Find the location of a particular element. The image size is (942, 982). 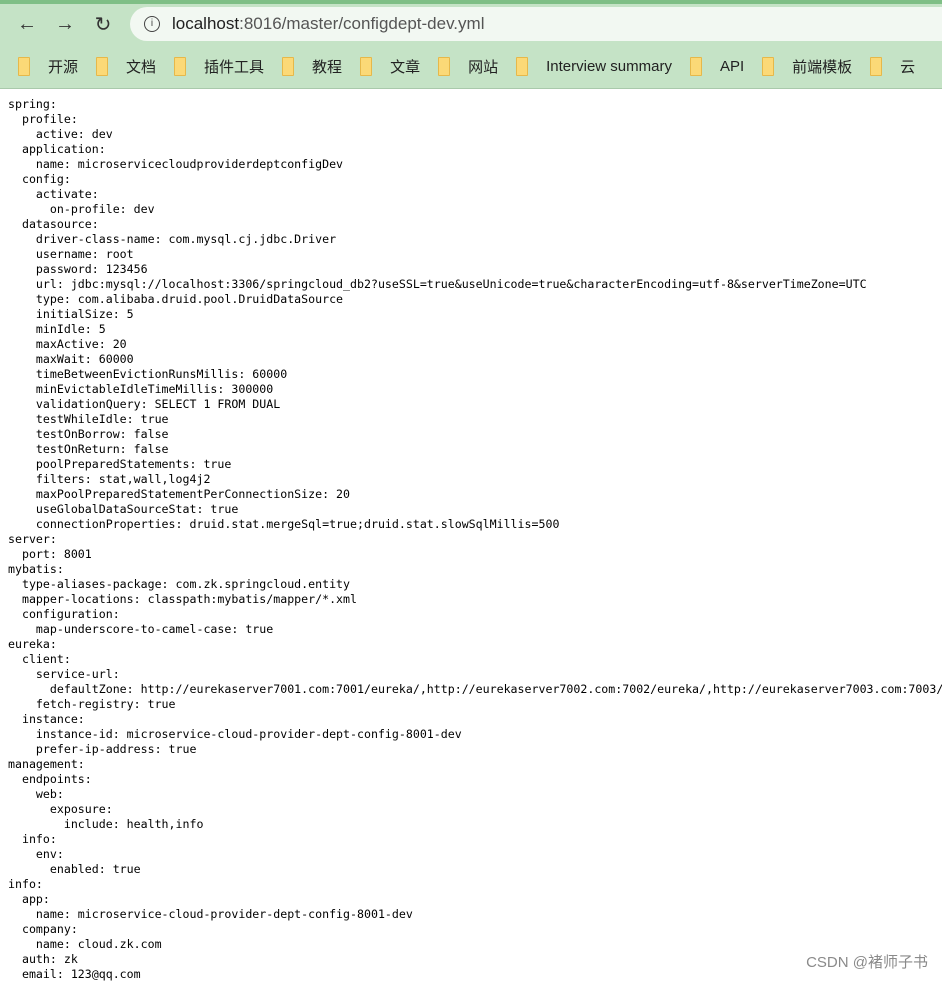

yaml-line: eureka: is located at coordinates (32, 644).